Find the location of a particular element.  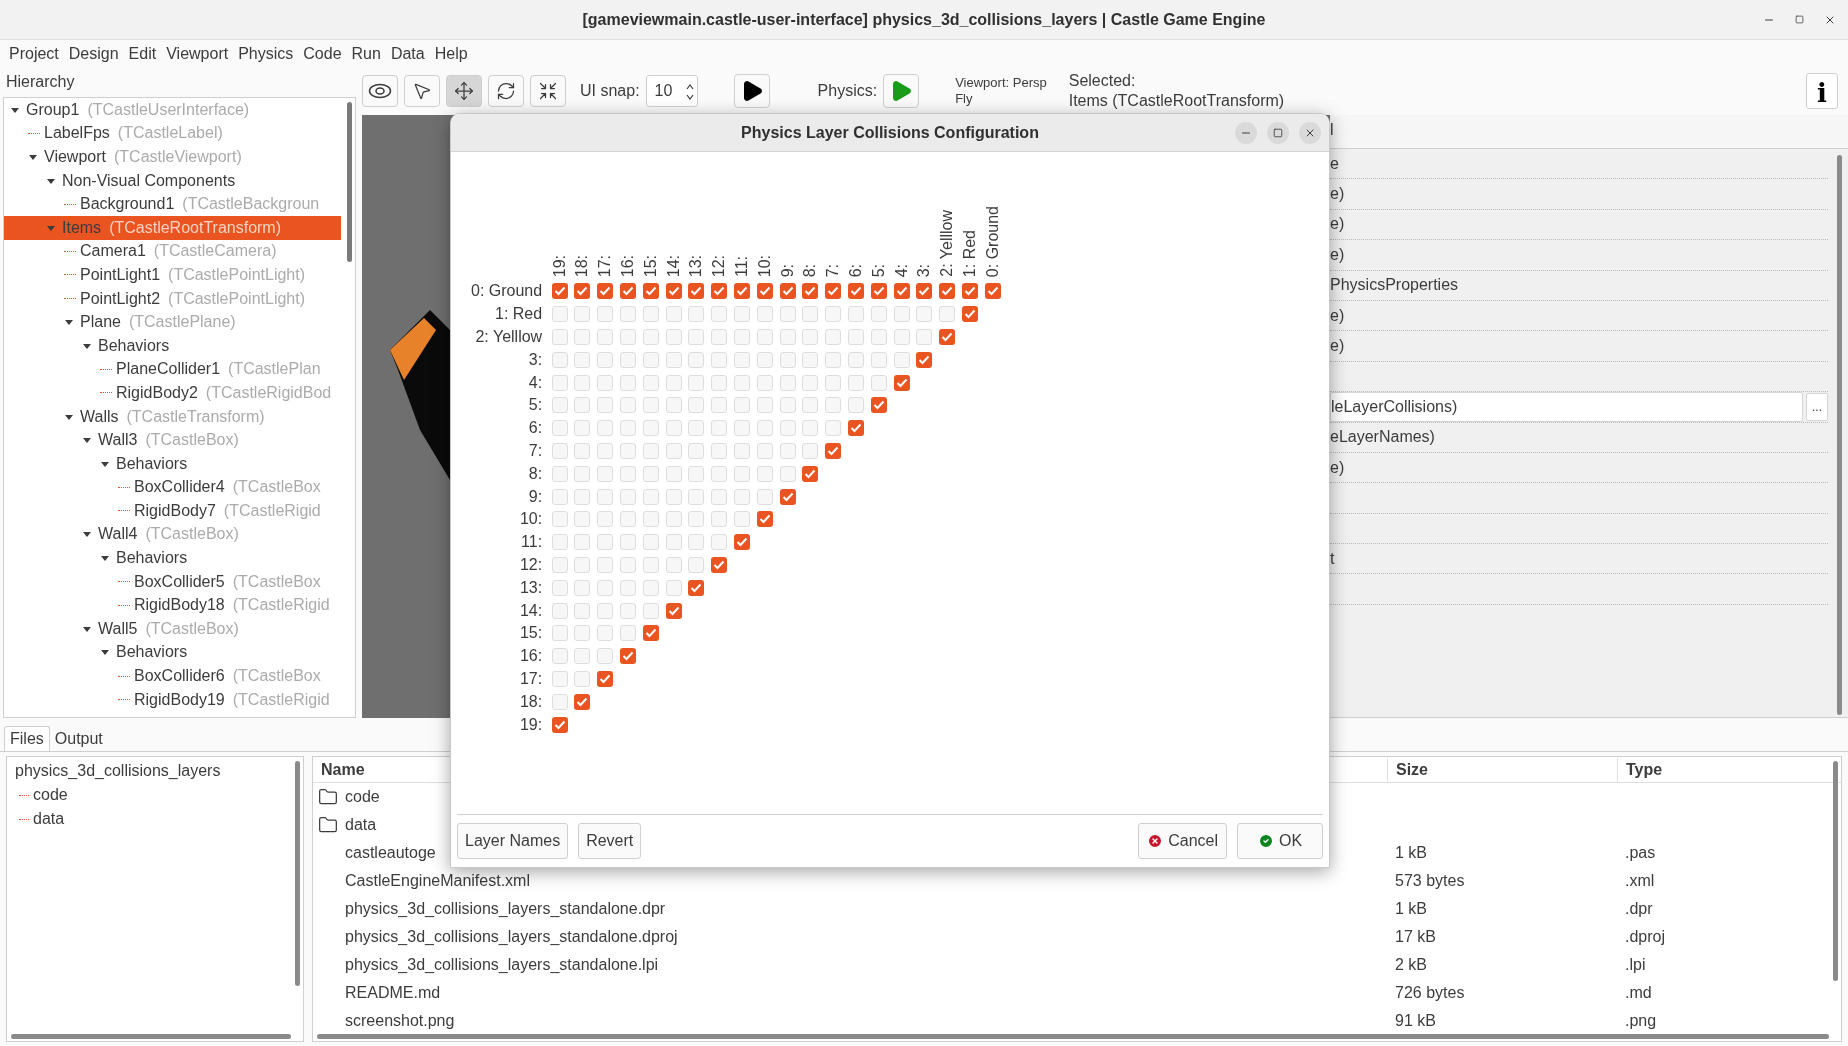

tree-item: RigidBody2 (TCastleRigidBod is located at coordinates (172, 393).